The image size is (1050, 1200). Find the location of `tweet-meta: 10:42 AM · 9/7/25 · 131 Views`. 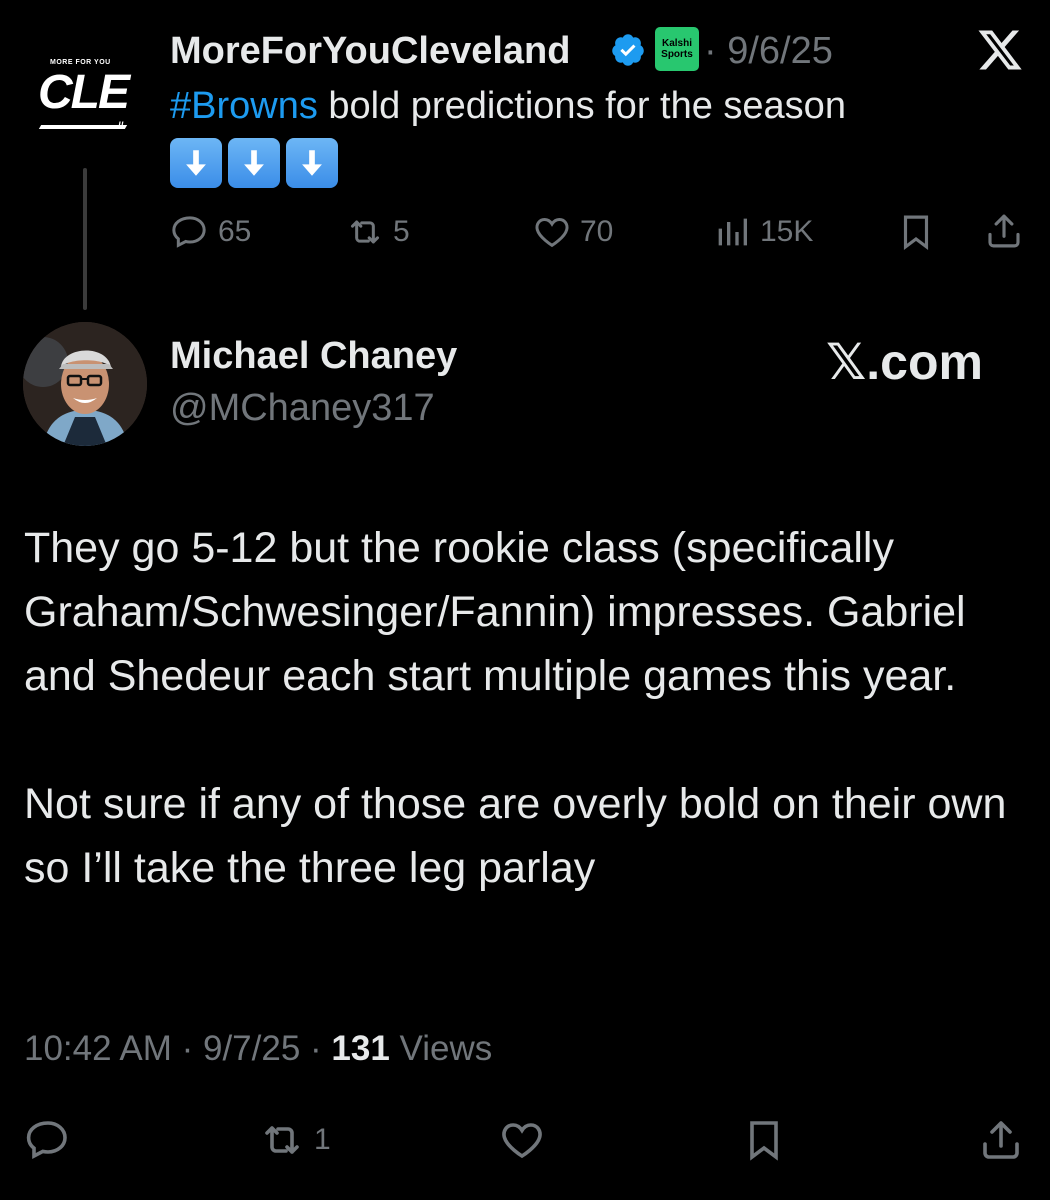

tweet-meta: 10:42 AM · 9/7/25 · 131 Views is located at coordinates (258, 1049).